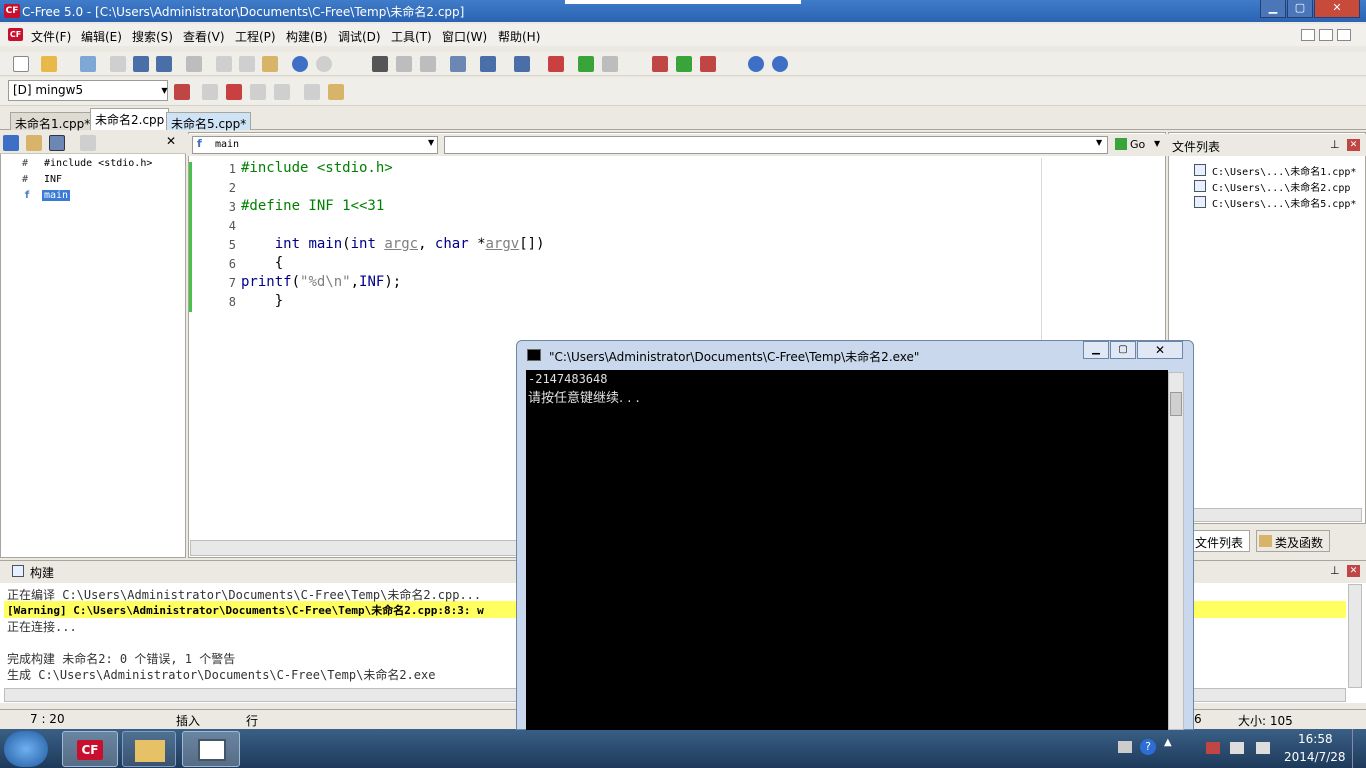 This screenshot has width=1366, height=768. Describe the element at coordinates (152, 36) in the screenshot. I see `menu-search: 搜索(S)` at that location.